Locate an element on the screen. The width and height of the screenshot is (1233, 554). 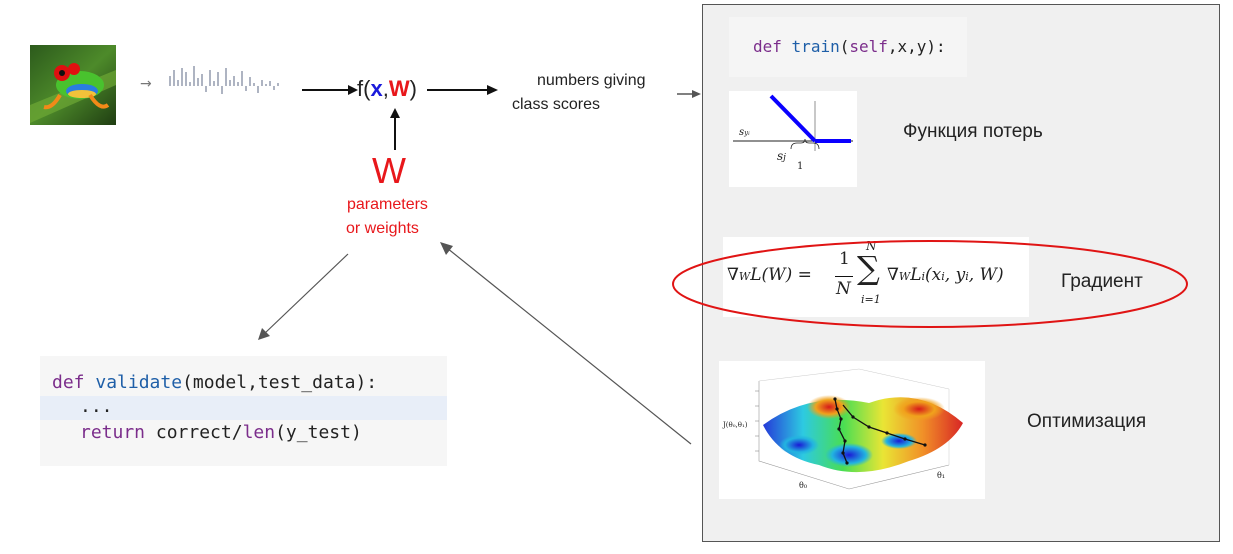
caption-optimization: Оптимизация is located at coordinates (1087, 421).